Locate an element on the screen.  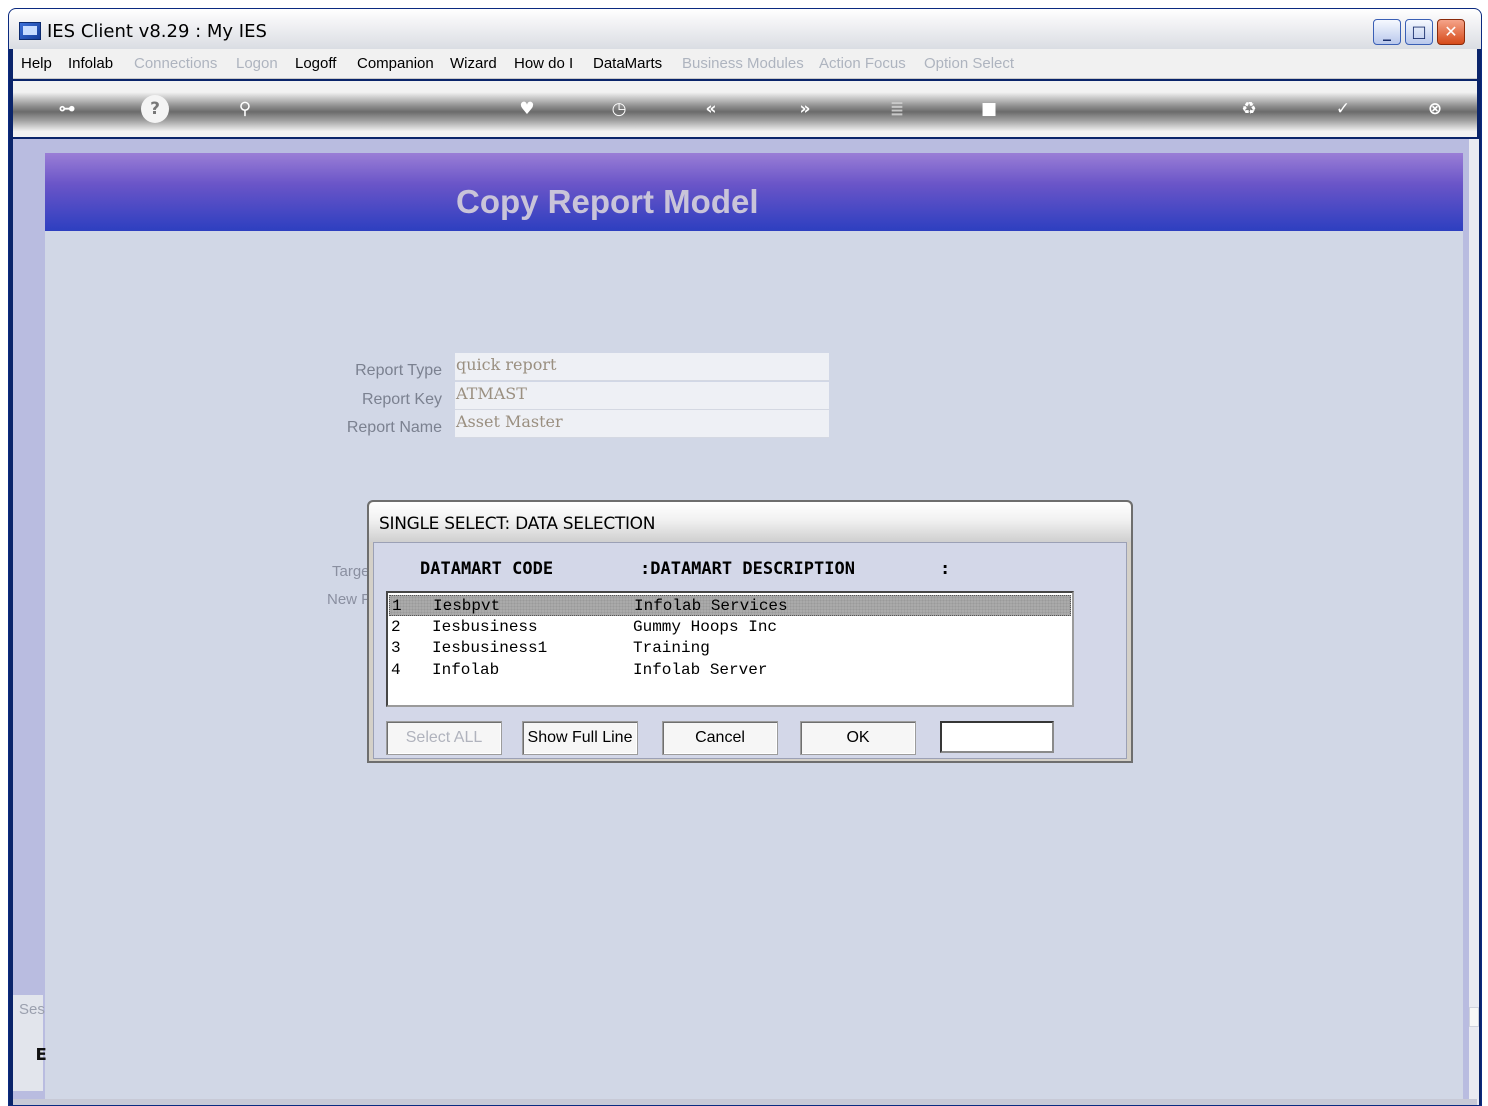
row-code: Iesbpvt is located at coordinates (467, 606).